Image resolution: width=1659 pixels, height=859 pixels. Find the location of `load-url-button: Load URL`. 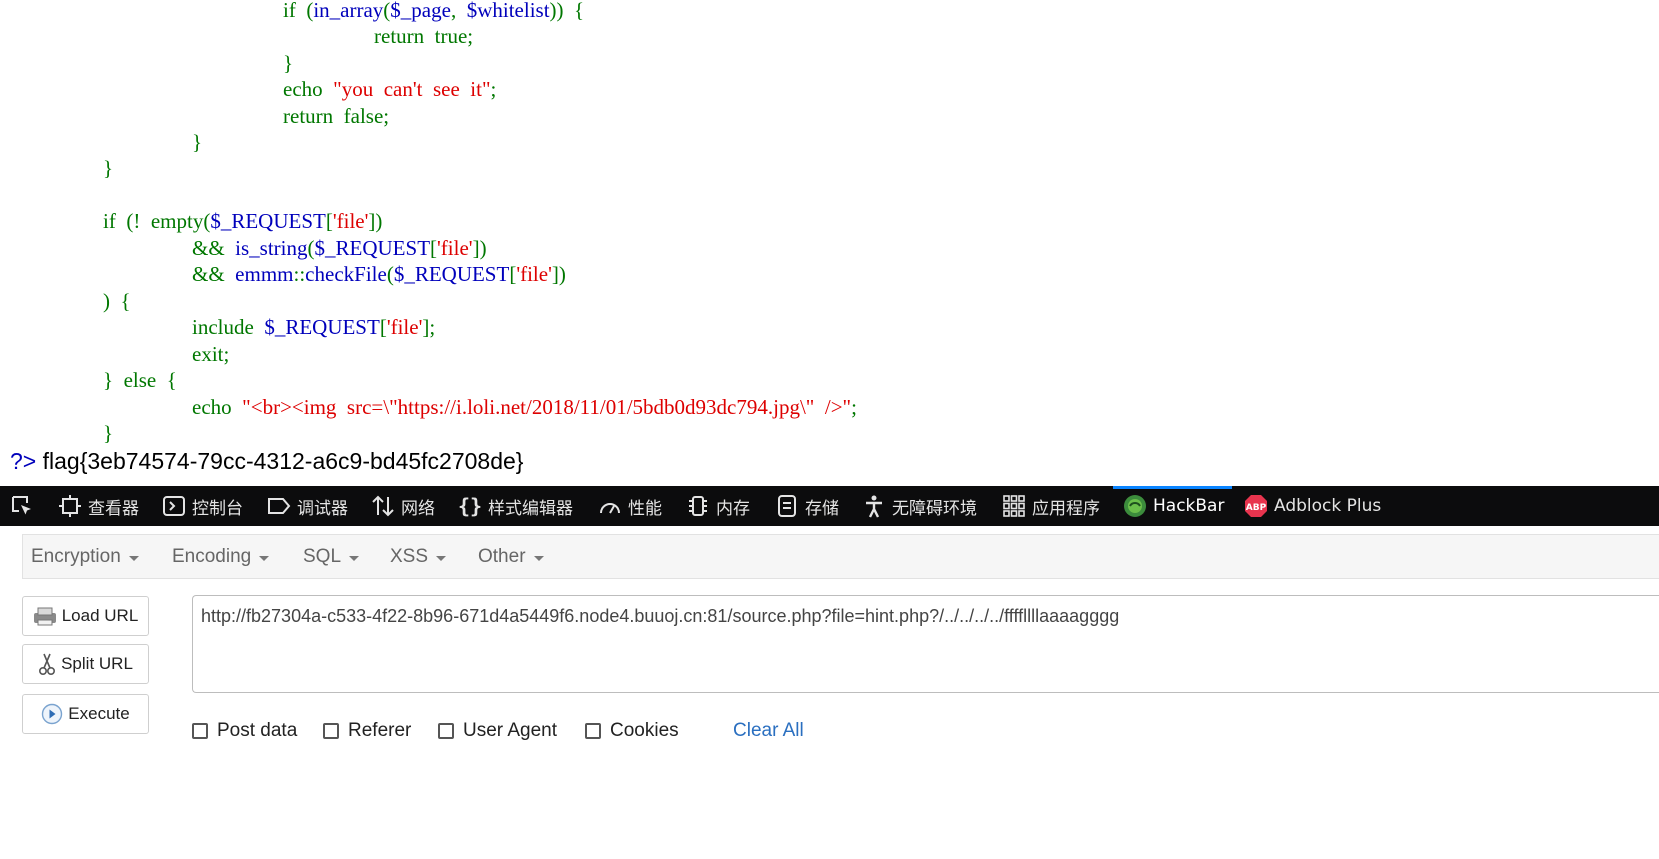

load-url-button: Load URL is located at coordinates (85, 616).